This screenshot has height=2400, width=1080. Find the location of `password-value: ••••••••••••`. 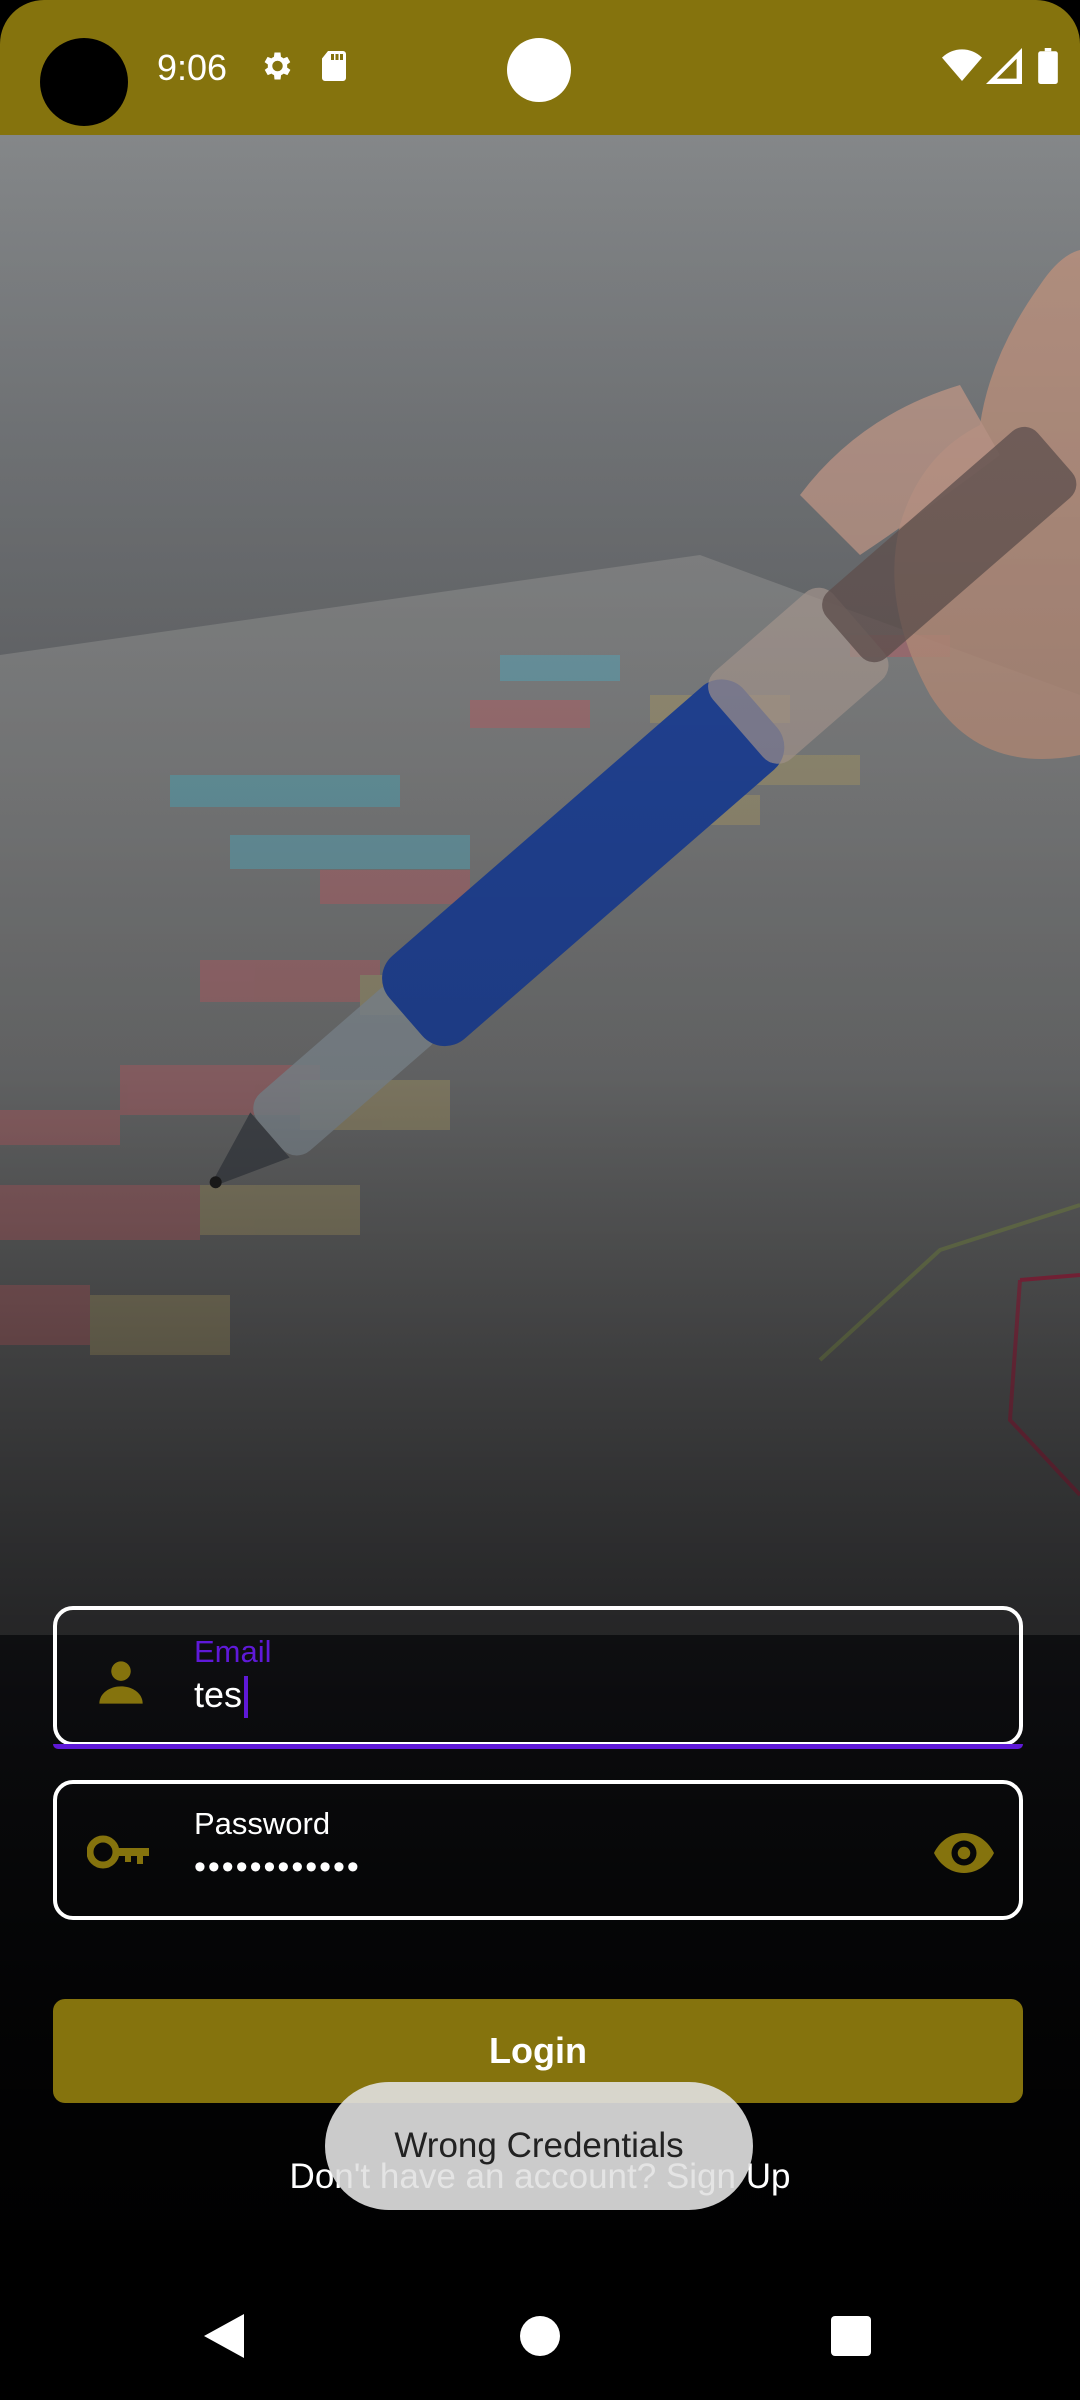

password-value: •••••••••••• is located at coordinates (277, 1867).